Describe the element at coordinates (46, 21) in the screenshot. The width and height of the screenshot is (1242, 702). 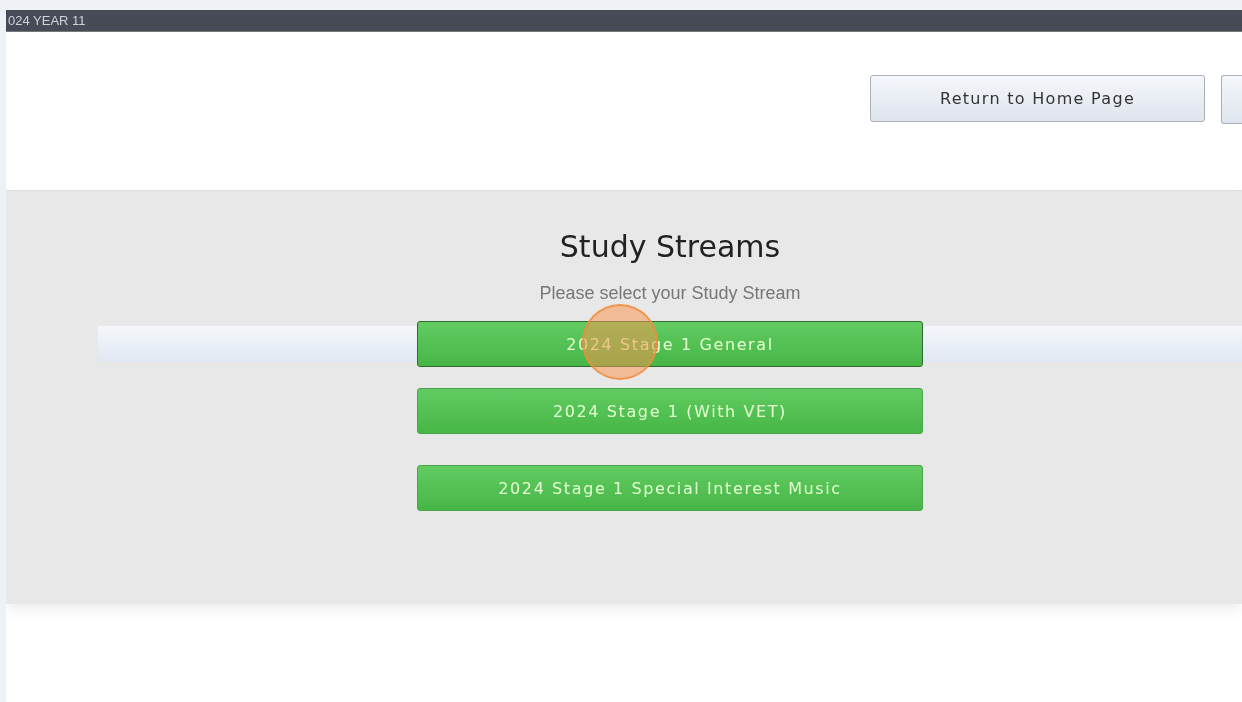
I see `header-title: 024 YEAR 11` at that location.